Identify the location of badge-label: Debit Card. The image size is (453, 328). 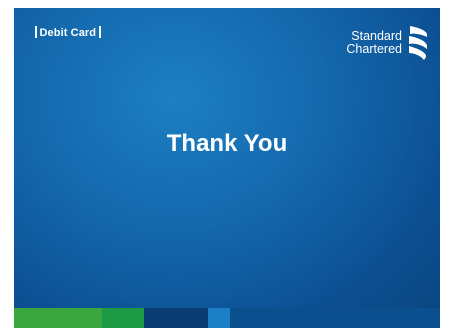
(68, 33).